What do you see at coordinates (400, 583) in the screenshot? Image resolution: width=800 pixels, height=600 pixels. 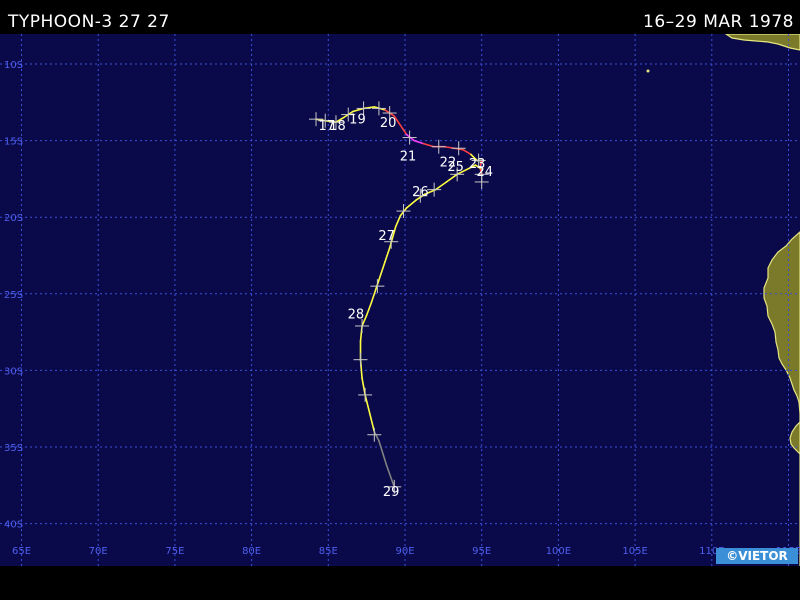 I see `footer-bar` at bounding box center [400, 583].